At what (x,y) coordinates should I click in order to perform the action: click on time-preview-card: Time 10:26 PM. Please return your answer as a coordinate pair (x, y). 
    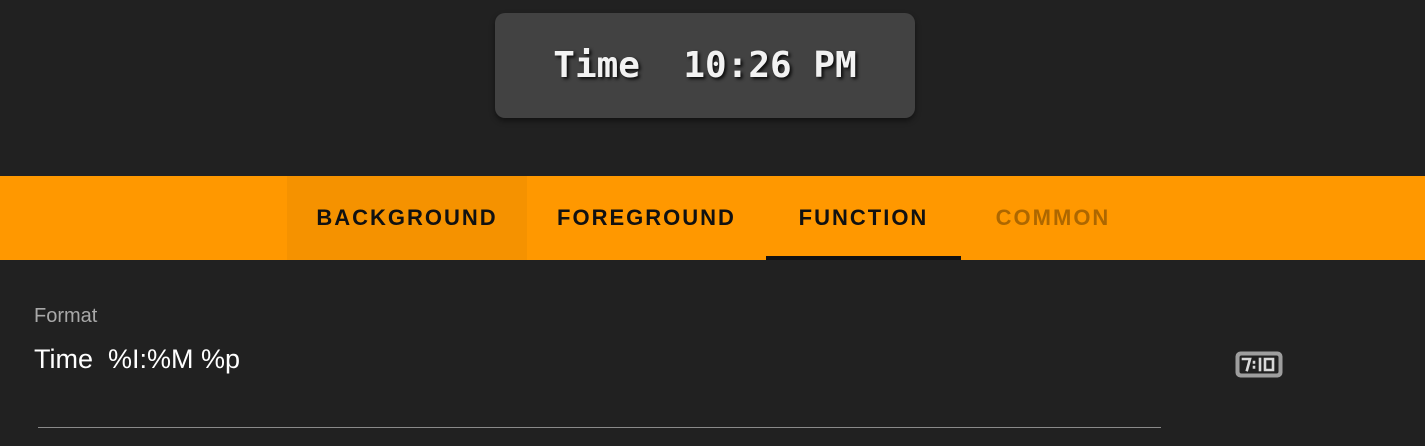
    Looking at the image, I should click on (705, 65).